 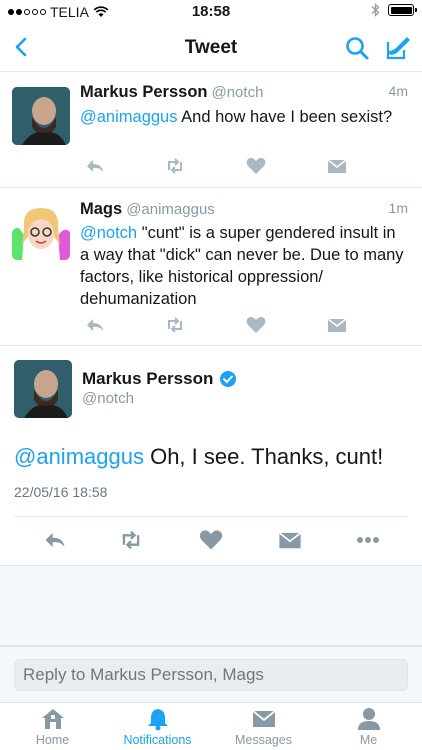 I want to click on author-handle: @animaggus, so click(x=170, y=209).